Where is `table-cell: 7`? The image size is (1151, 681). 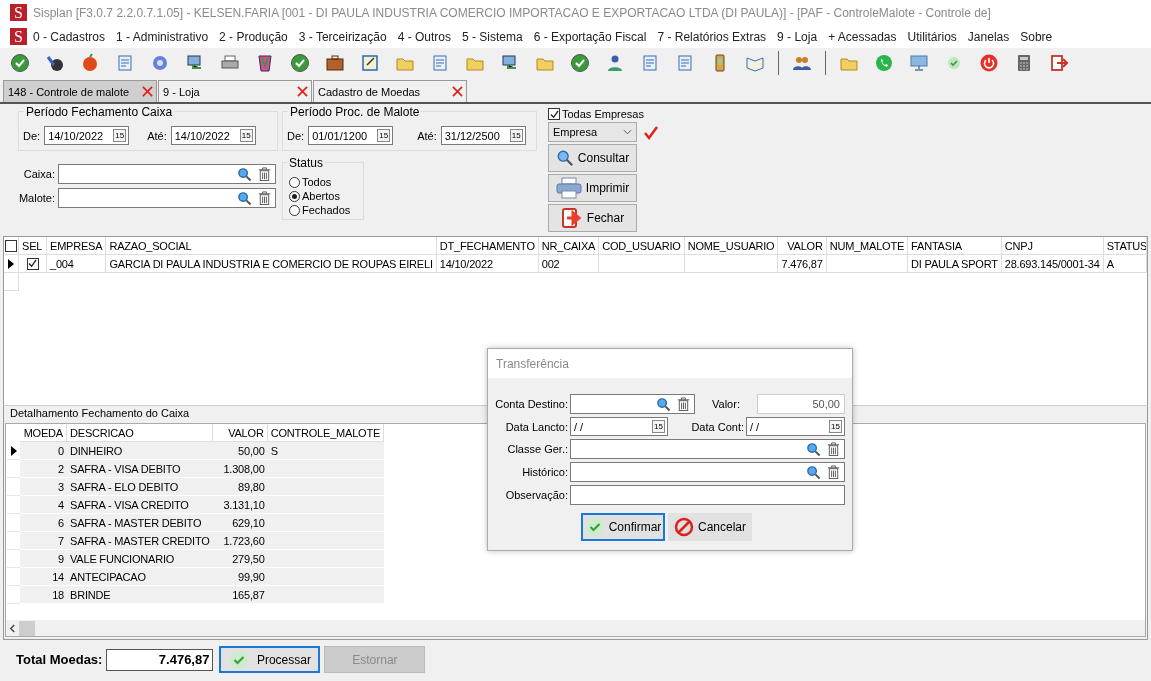
table-cell: 7 is located at coordinates (43, 541).